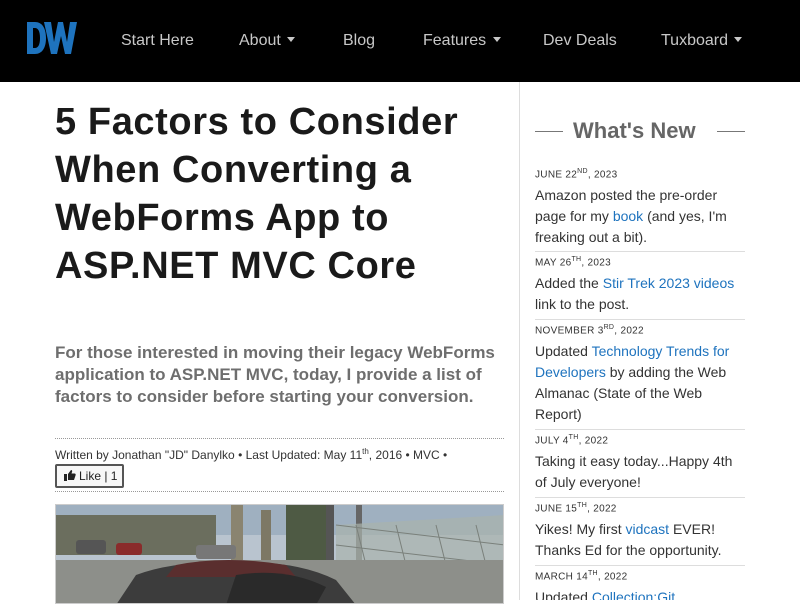 This screenshot has height=604, width=800. What do you see at coordinates (145, 455) in the screenshot?
I see `meta-author: Written by Jonathan "JD" Danylko` at bounding box center [145, 455].